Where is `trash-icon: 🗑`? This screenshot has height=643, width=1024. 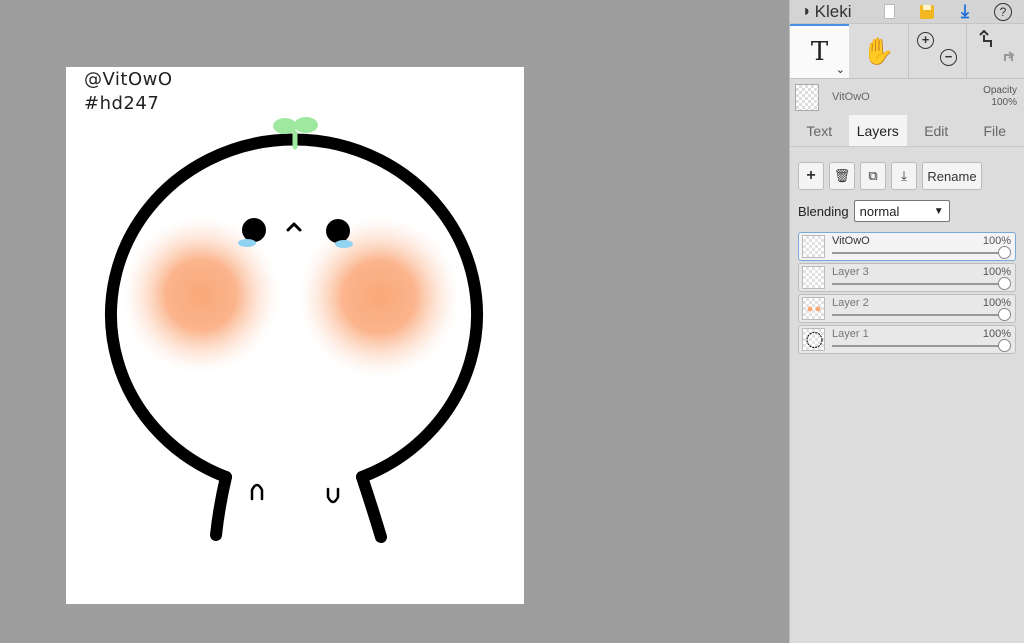
trash-icon: 🗑 is located at coordinates (842, 175).